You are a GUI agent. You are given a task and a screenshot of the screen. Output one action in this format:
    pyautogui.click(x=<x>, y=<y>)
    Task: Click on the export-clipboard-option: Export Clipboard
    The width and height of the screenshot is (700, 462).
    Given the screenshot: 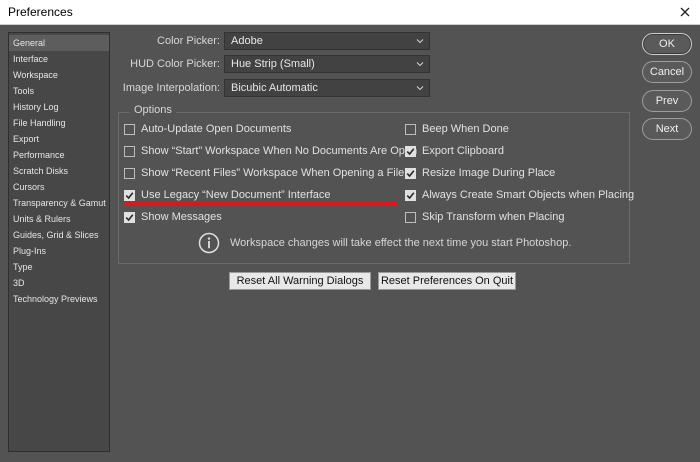 What is the action you would take?
    pyautogui.click(x=454, y=151)
    